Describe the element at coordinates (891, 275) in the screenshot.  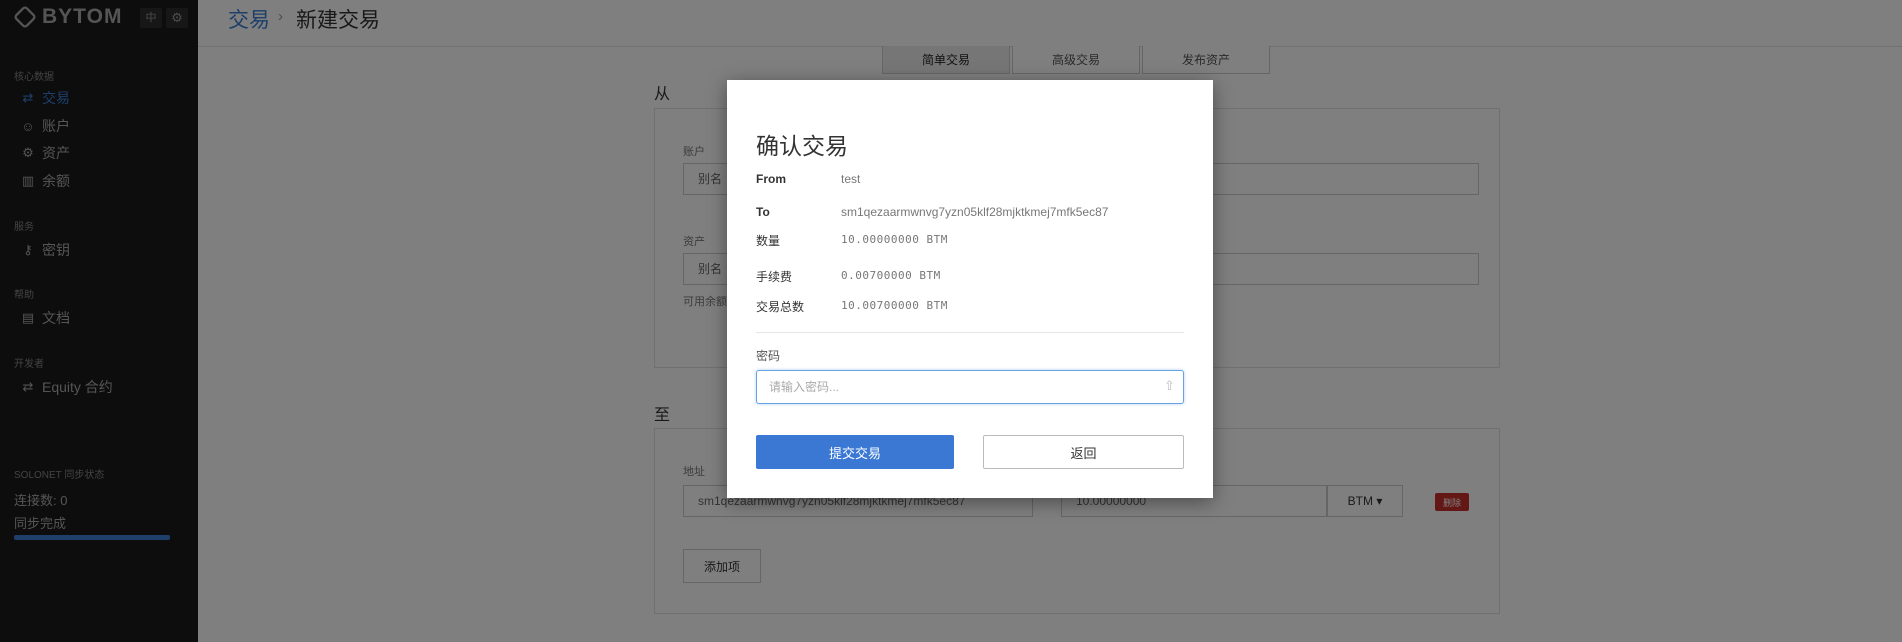
I see `fee-value: 0.00700000 BTM` at that location.